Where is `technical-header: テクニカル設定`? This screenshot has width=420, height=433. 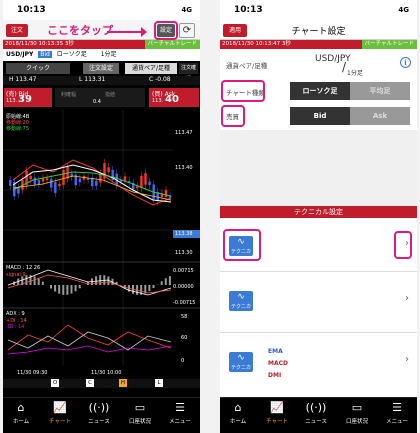
technical-header: テクニカル設定 is located at coordinates (318, 212).